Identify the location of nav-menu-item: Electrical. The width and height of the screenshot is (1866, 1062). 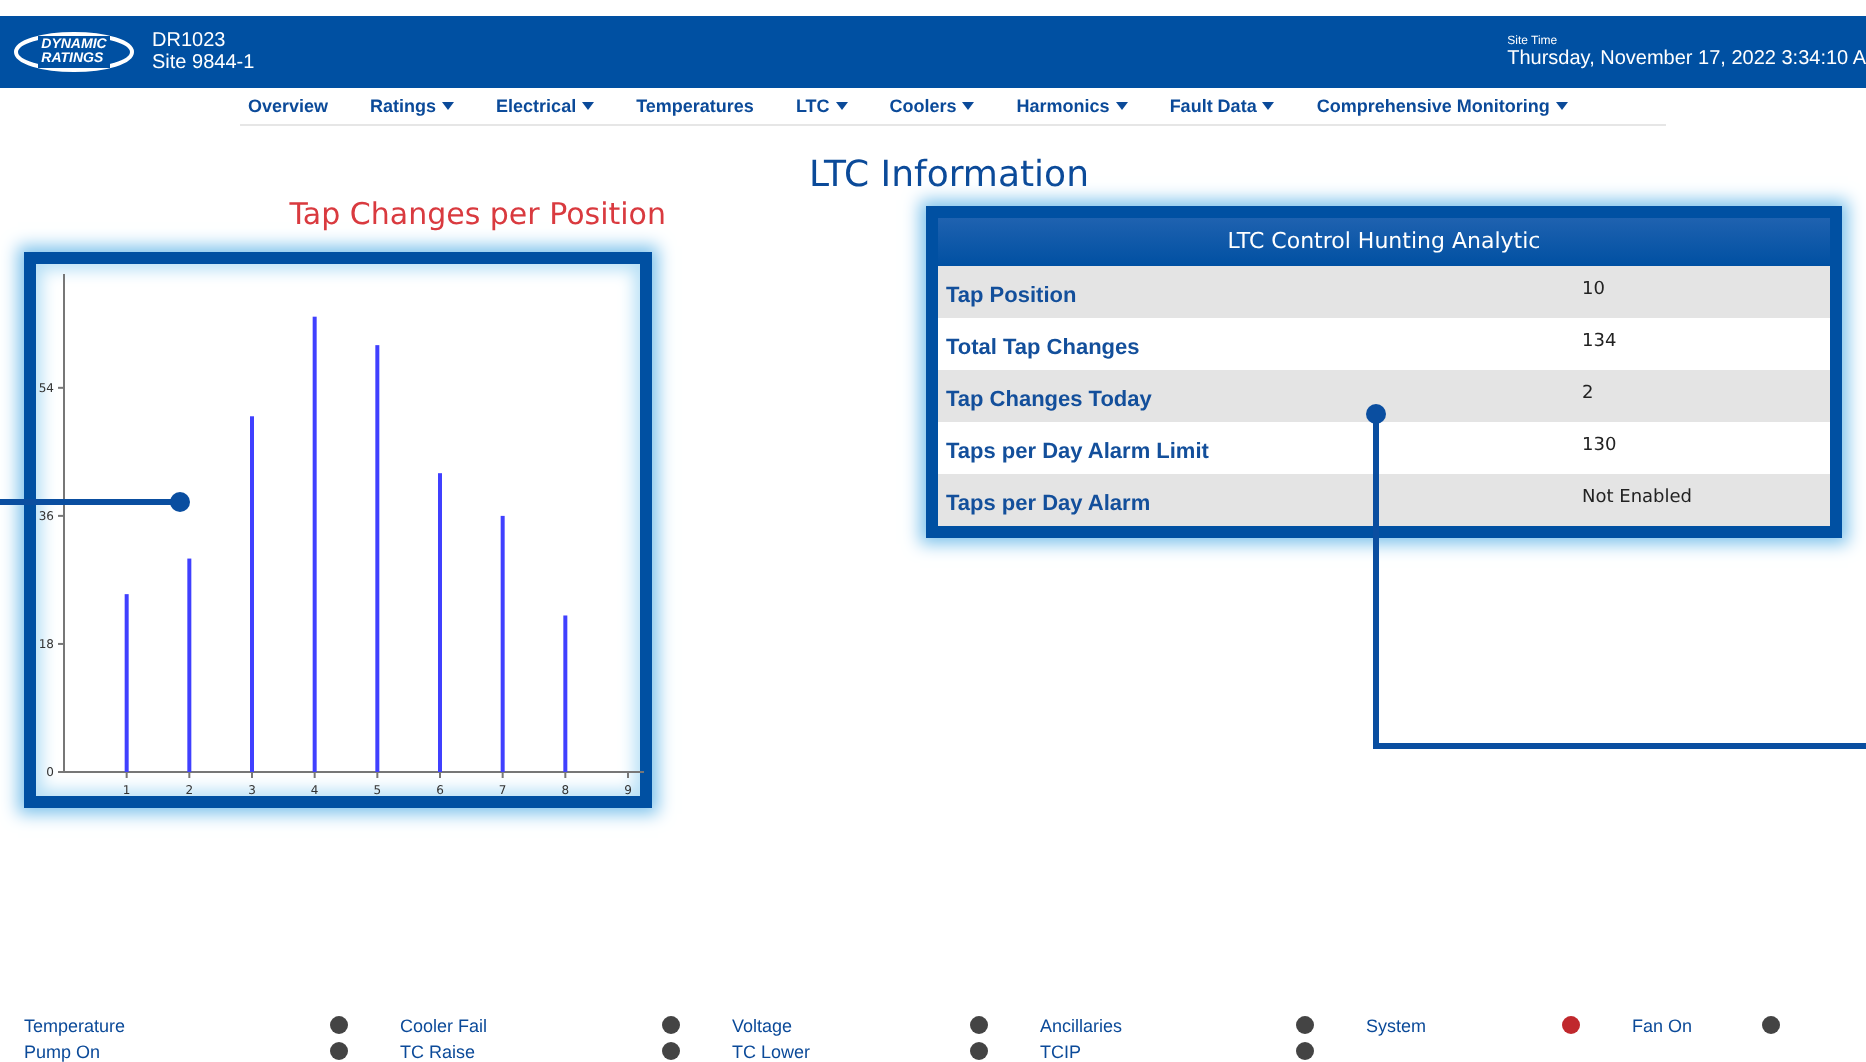
(545, 106).